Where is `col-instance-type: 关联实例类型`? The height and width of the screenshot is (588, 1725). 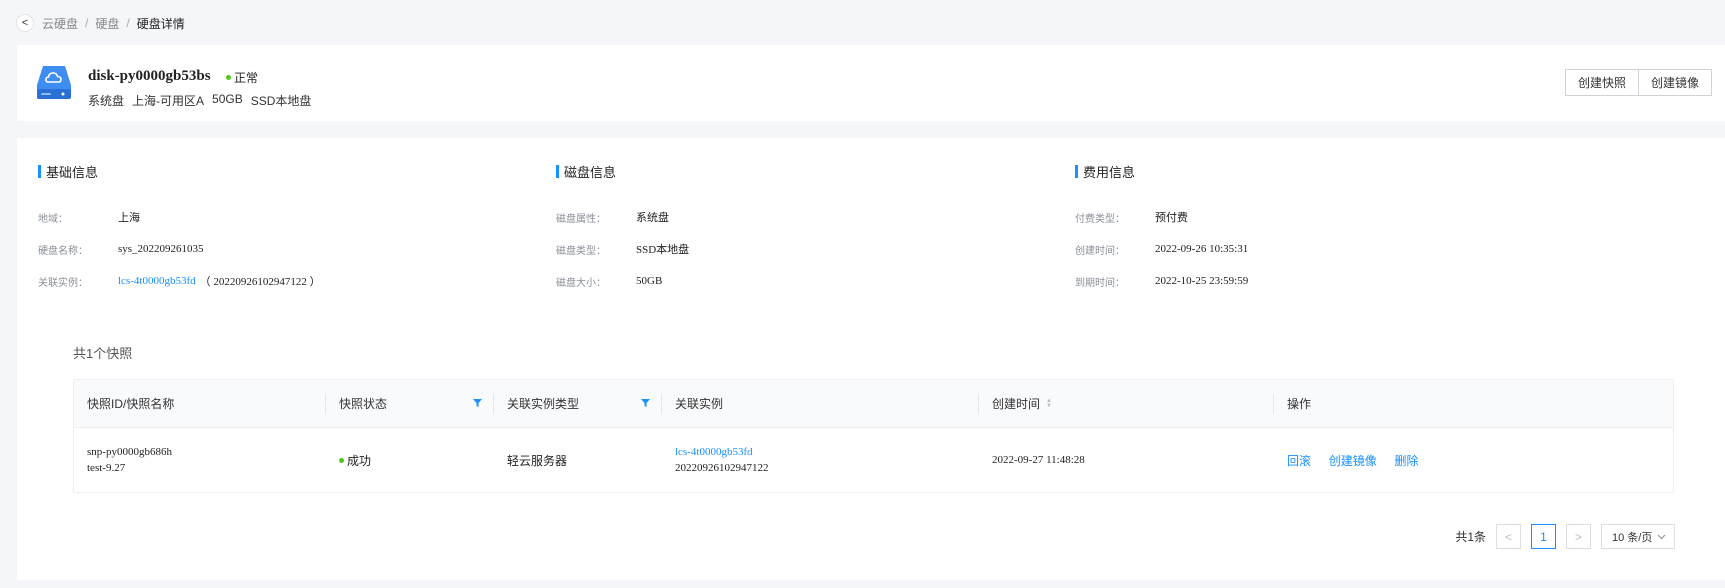
col-instance-type: 关联实例类型 is located at coordinates (578, 403).